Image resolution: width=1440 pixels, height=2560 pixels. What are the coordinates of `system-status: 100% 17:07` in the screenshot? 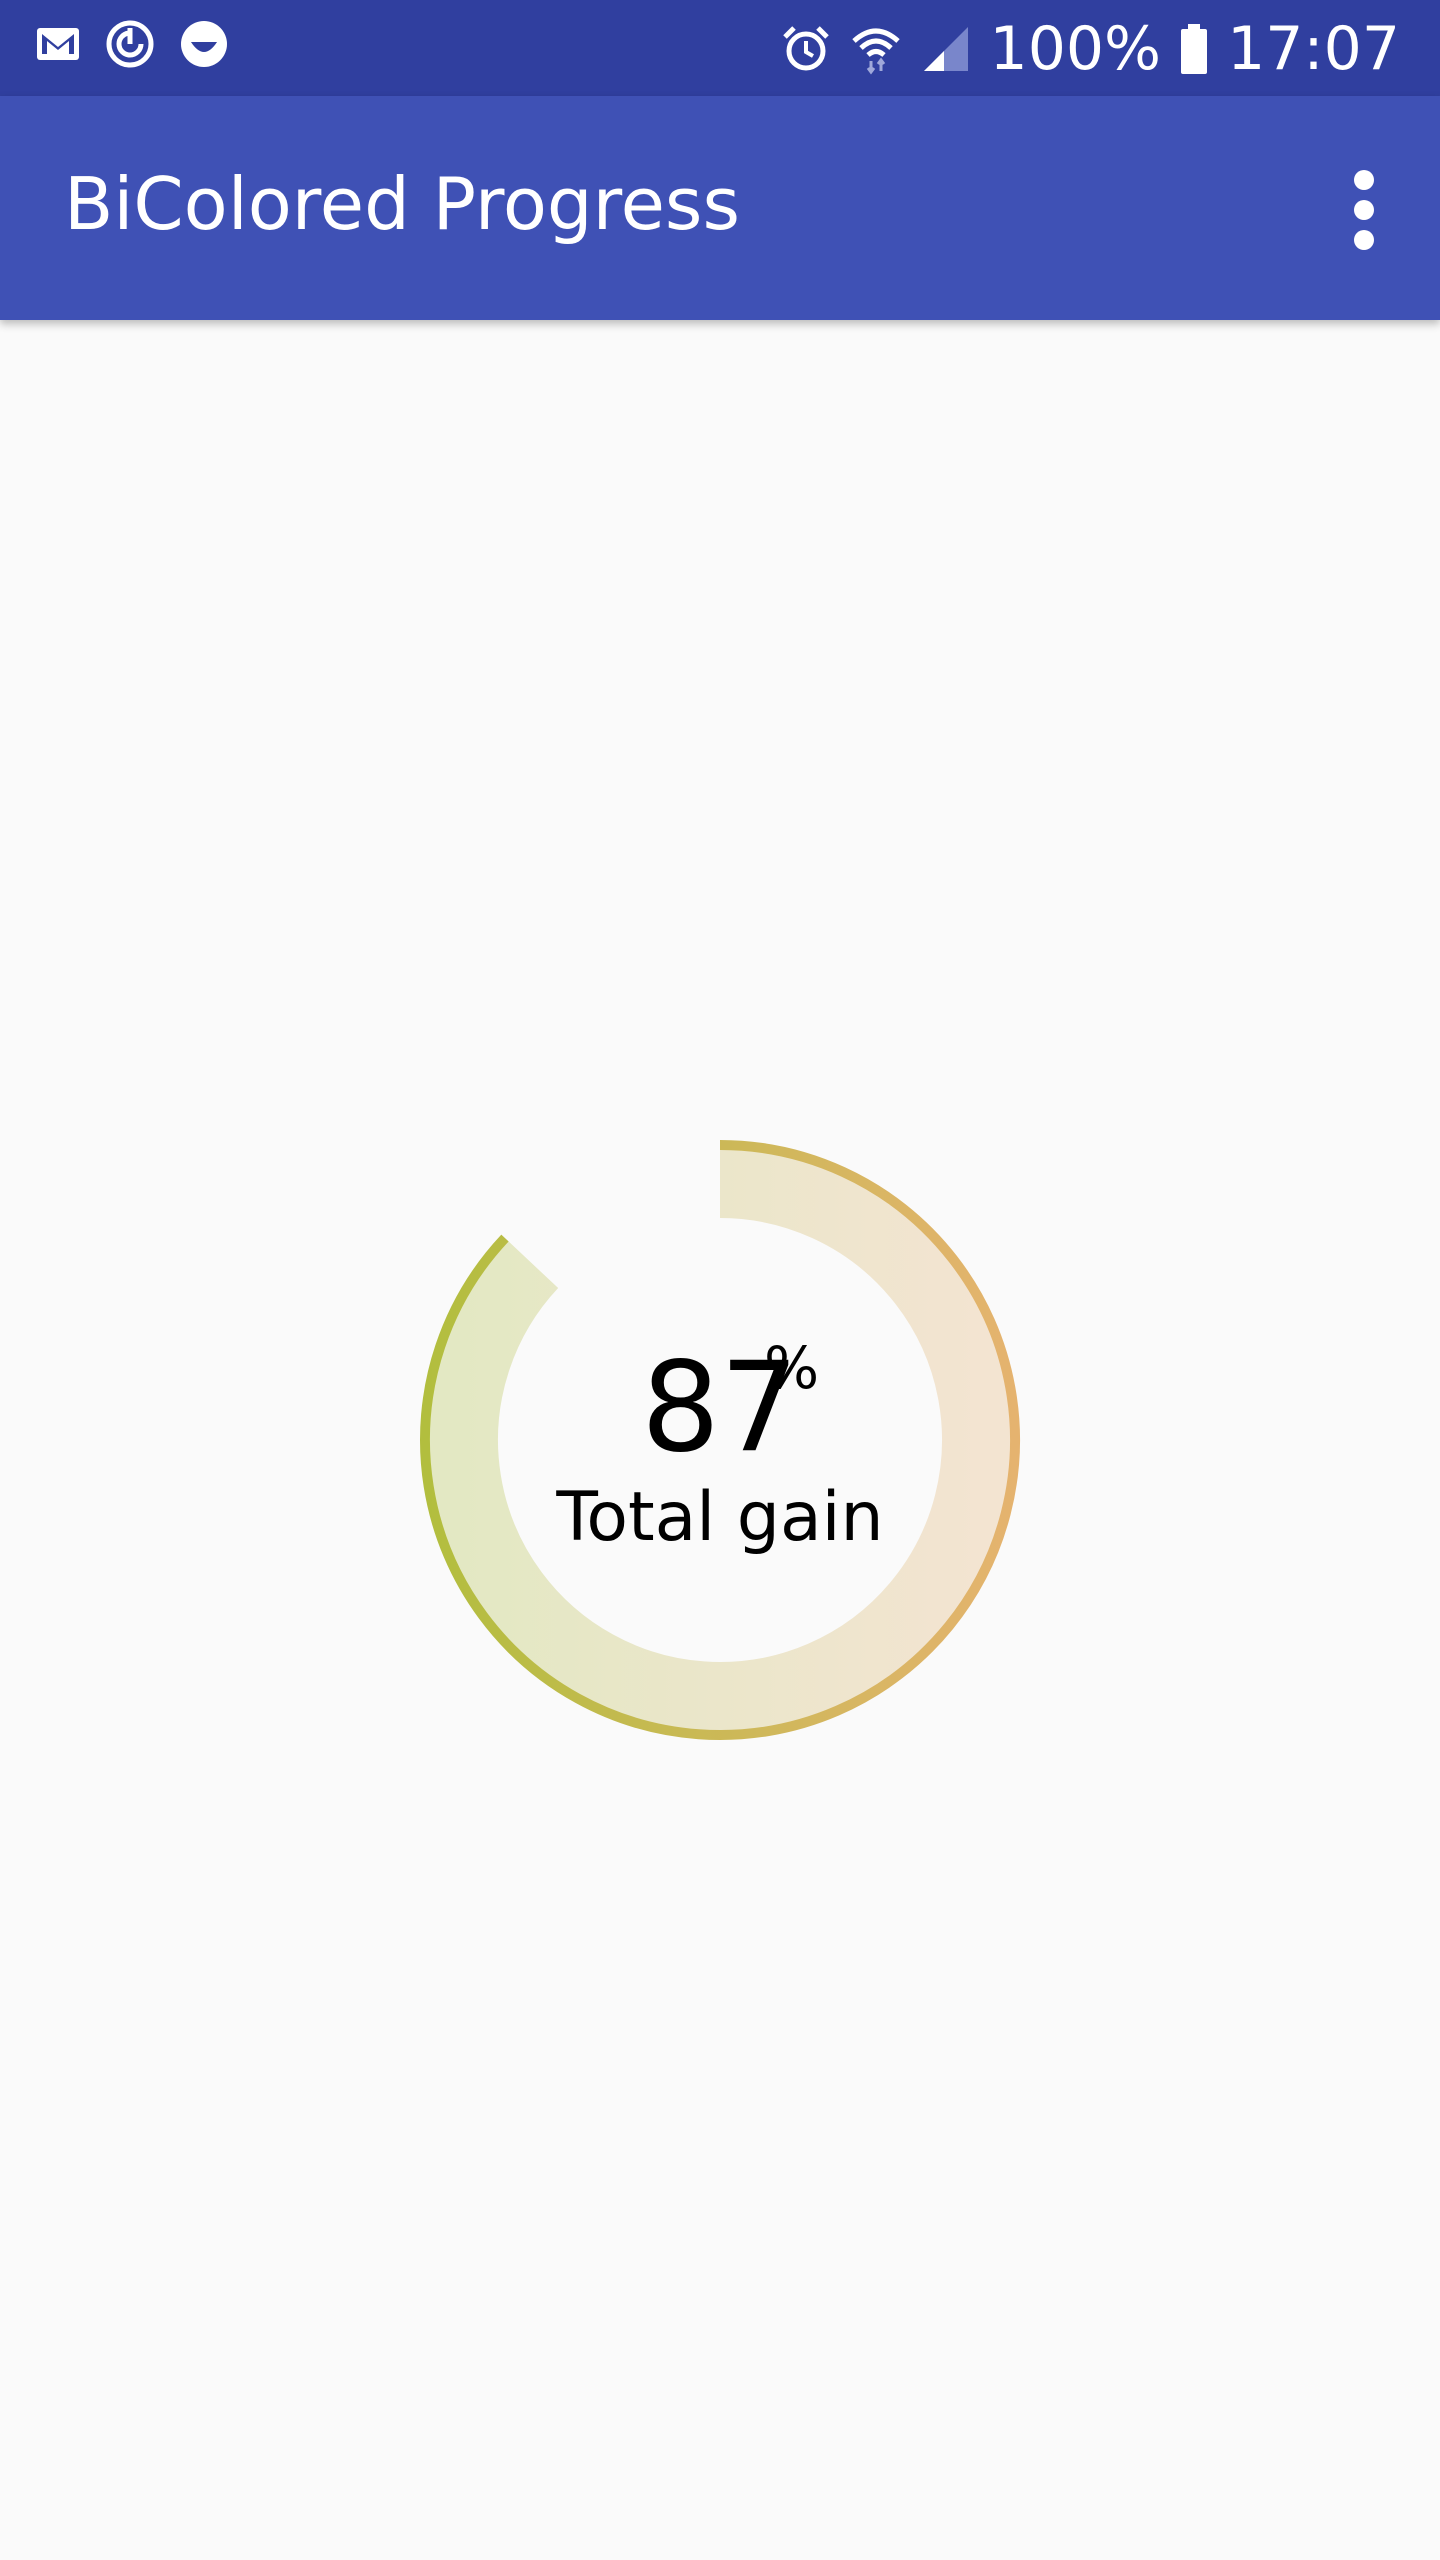 It's located at (1090, 49).